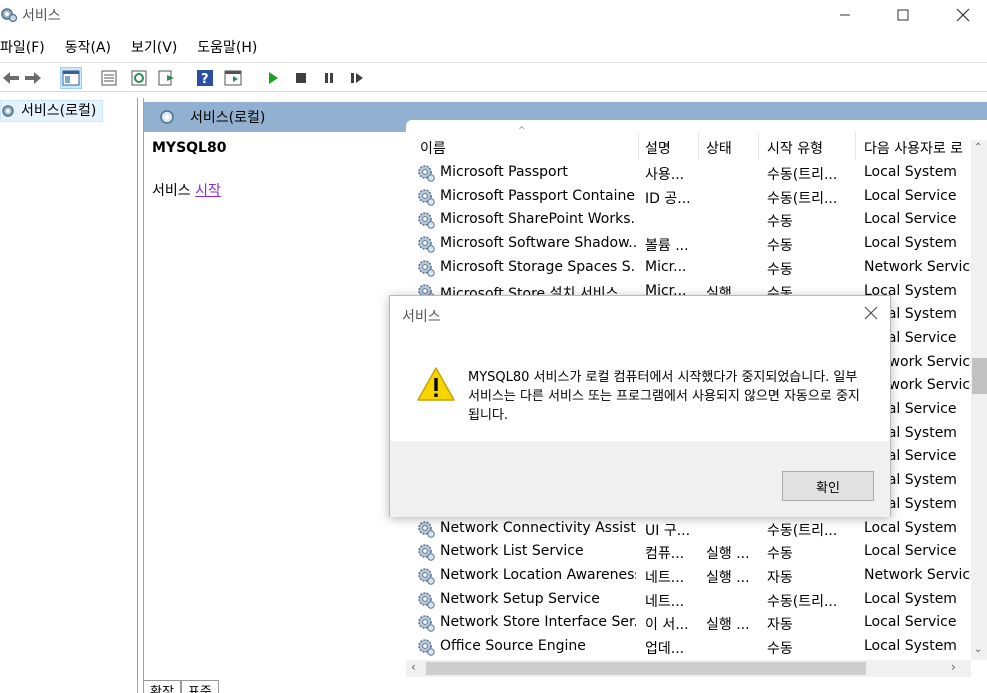  I want to click on maximize-icon, so click(903, 15).